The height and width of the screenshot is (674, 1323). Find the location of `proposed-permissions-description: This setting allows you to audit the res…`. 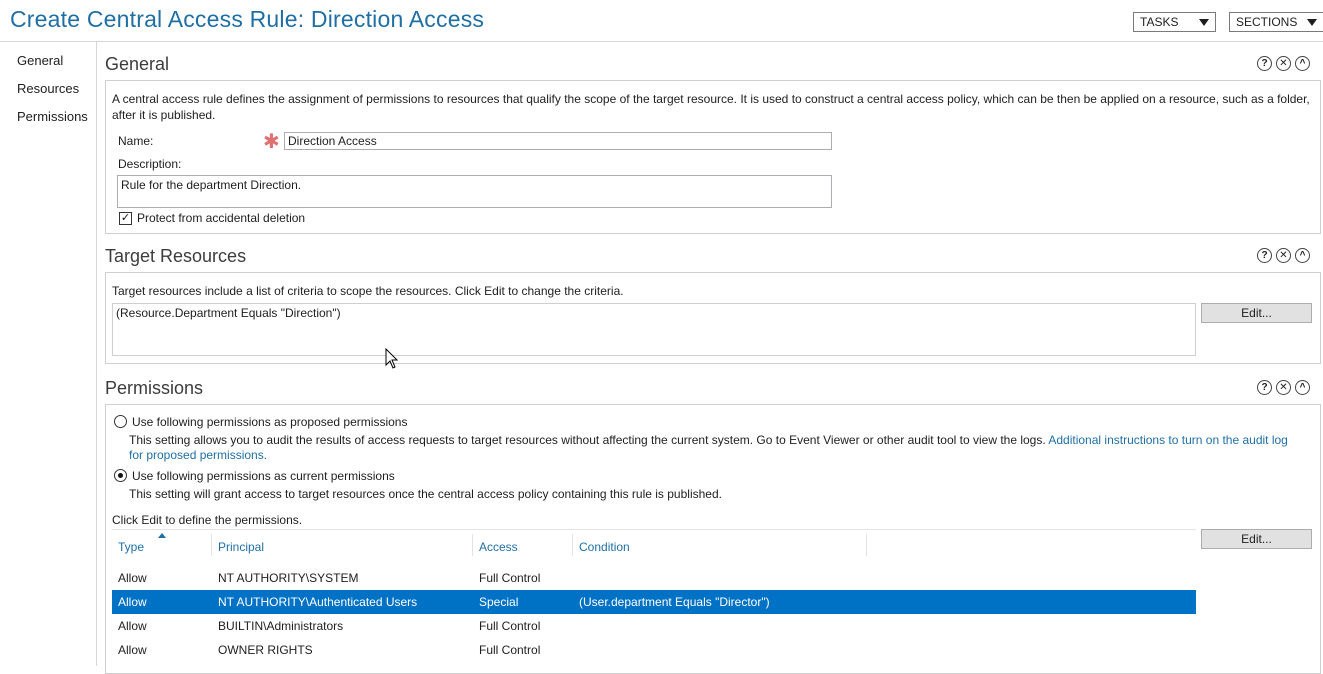

proposed-permissions-description: This setting allows you to audit the res… is located at coordinates (708, 440).